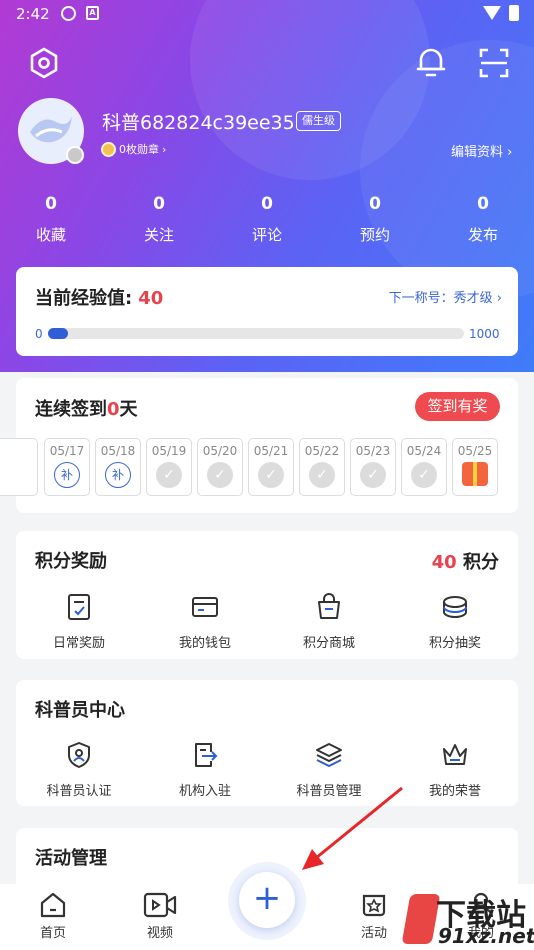  Describe the element at coordinates (352, 828) in the screenshot. I see `annotation-arrow` at that location.